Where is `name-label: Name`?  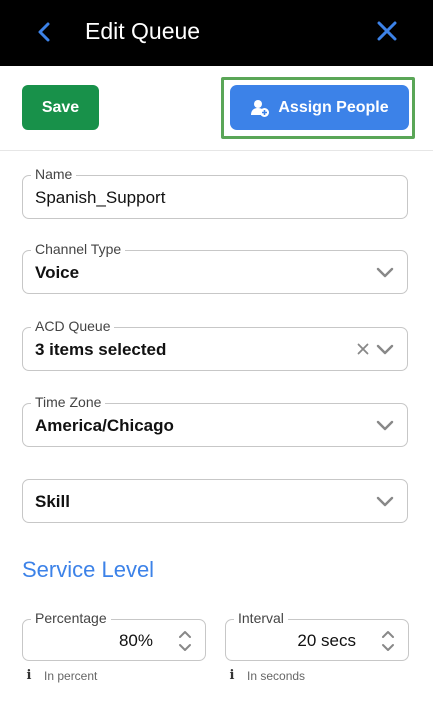 name-label: Name is located at coordinates (54, 174).